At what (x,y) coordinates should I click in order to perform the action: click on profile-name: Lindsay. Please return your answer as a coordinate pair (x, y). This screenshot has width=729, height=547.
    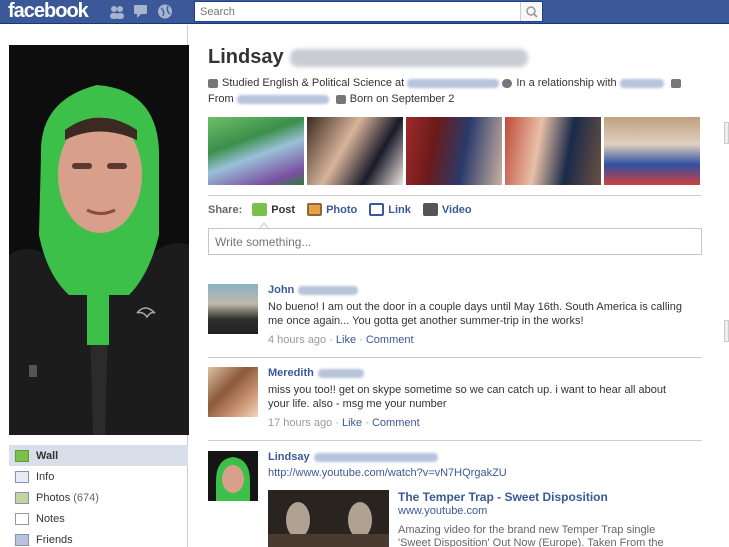
    Looking at the image, I should click on (368, 57).